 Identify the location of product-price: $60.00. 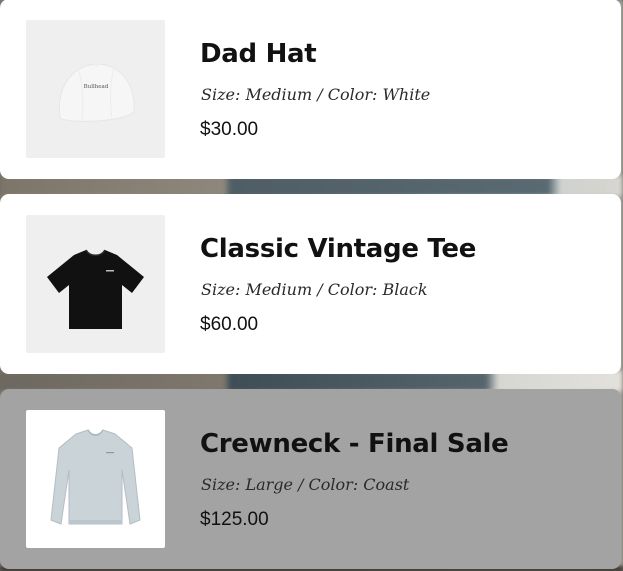
(229, 324).